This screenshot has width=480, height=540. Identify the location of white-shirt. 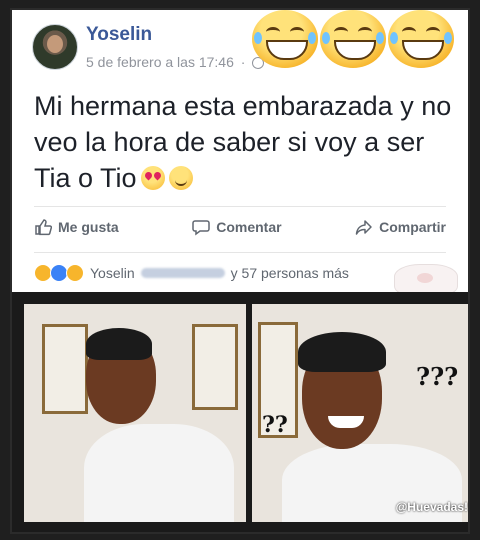
(159, 473).